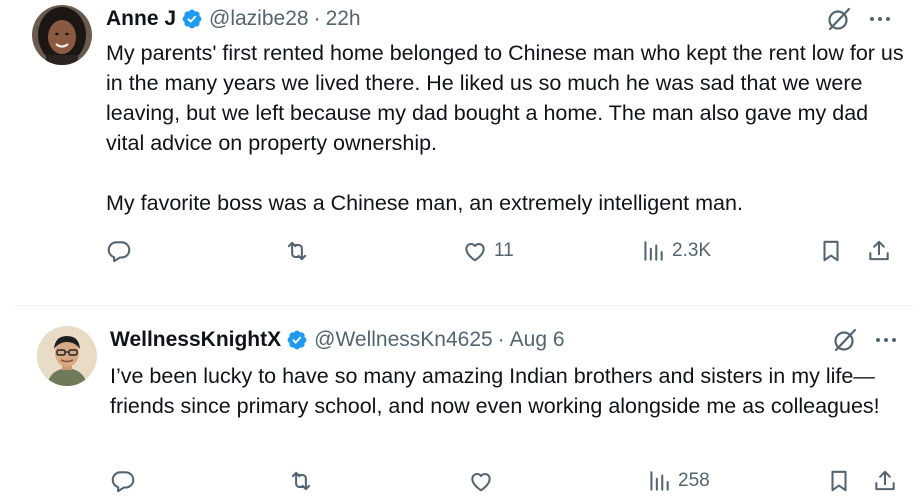 The image size is (913, 502). I want to click on action-bar: 258, so click(456, 483).